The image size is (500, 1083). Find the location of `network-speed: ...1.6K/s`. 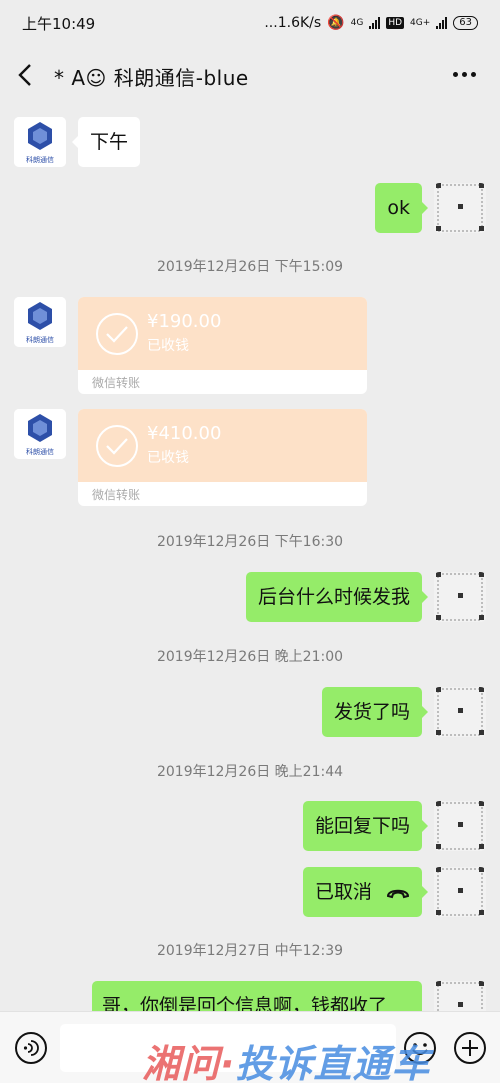

network-speed: ...1.6K/s is located at coordinates (293, 23).